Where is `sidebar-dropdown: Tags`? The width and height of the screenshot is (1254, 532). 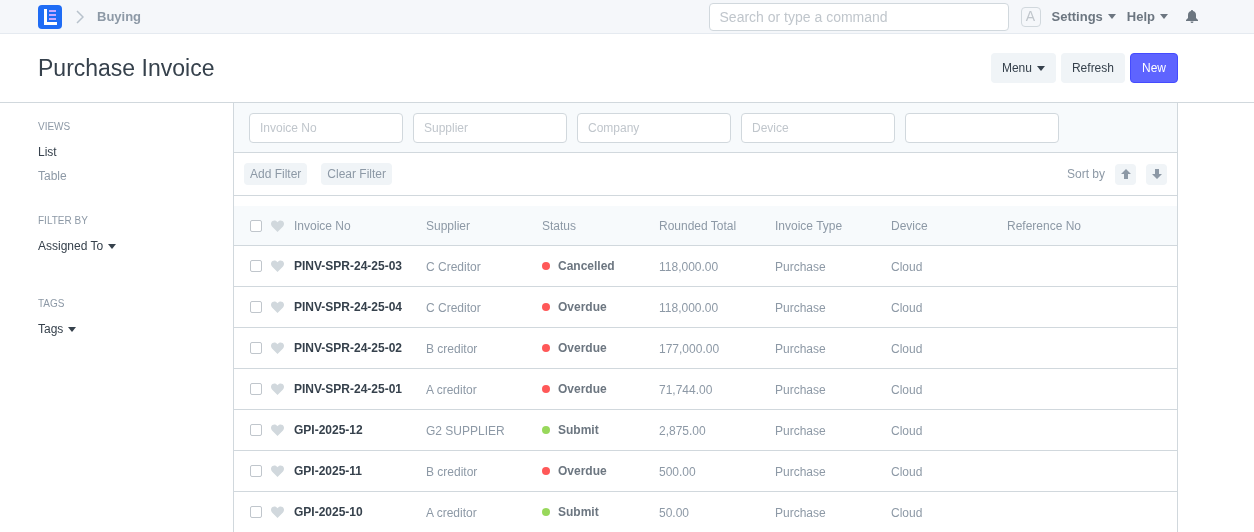
sidebar-dropdown: Tags is located at coordinates (57, 329).